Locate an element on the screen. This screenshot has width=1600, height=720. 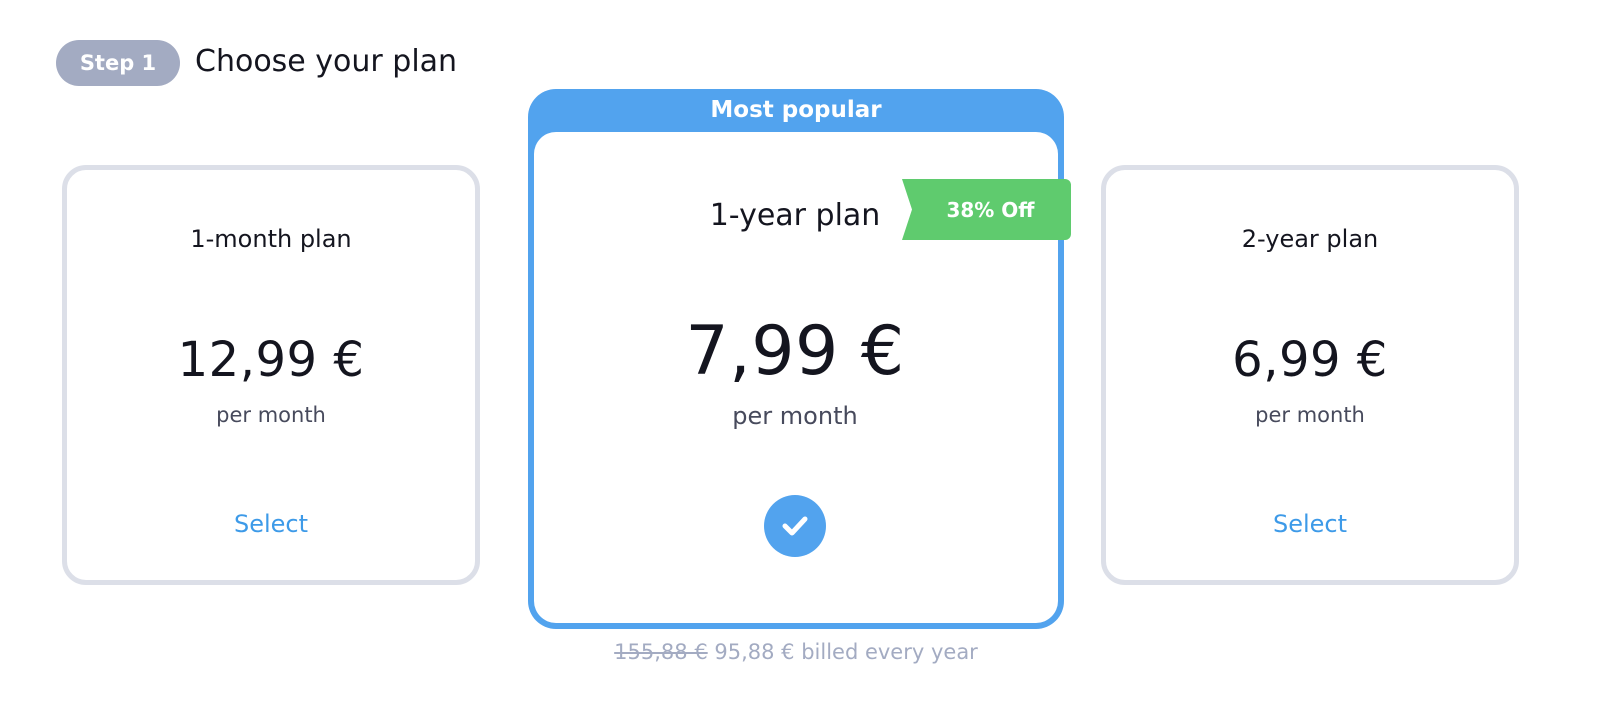
original-price: 155,88 € is located at coordinates (661, 652).